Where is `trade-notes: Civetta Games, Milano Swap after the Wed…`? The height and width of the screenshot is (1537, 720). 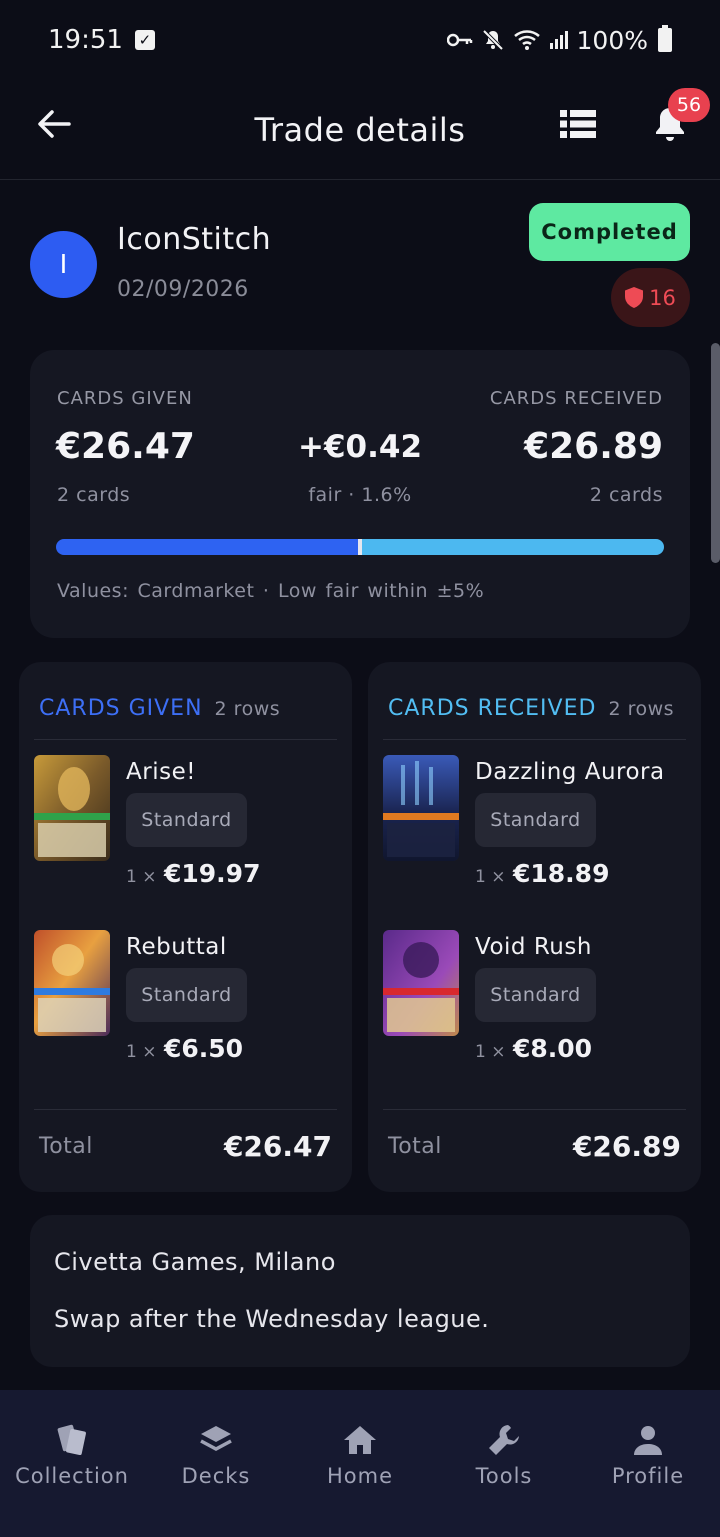
trade-notes: Civetta Games, Milano Swap after the Wed… is located at coordinates (360, 1291).